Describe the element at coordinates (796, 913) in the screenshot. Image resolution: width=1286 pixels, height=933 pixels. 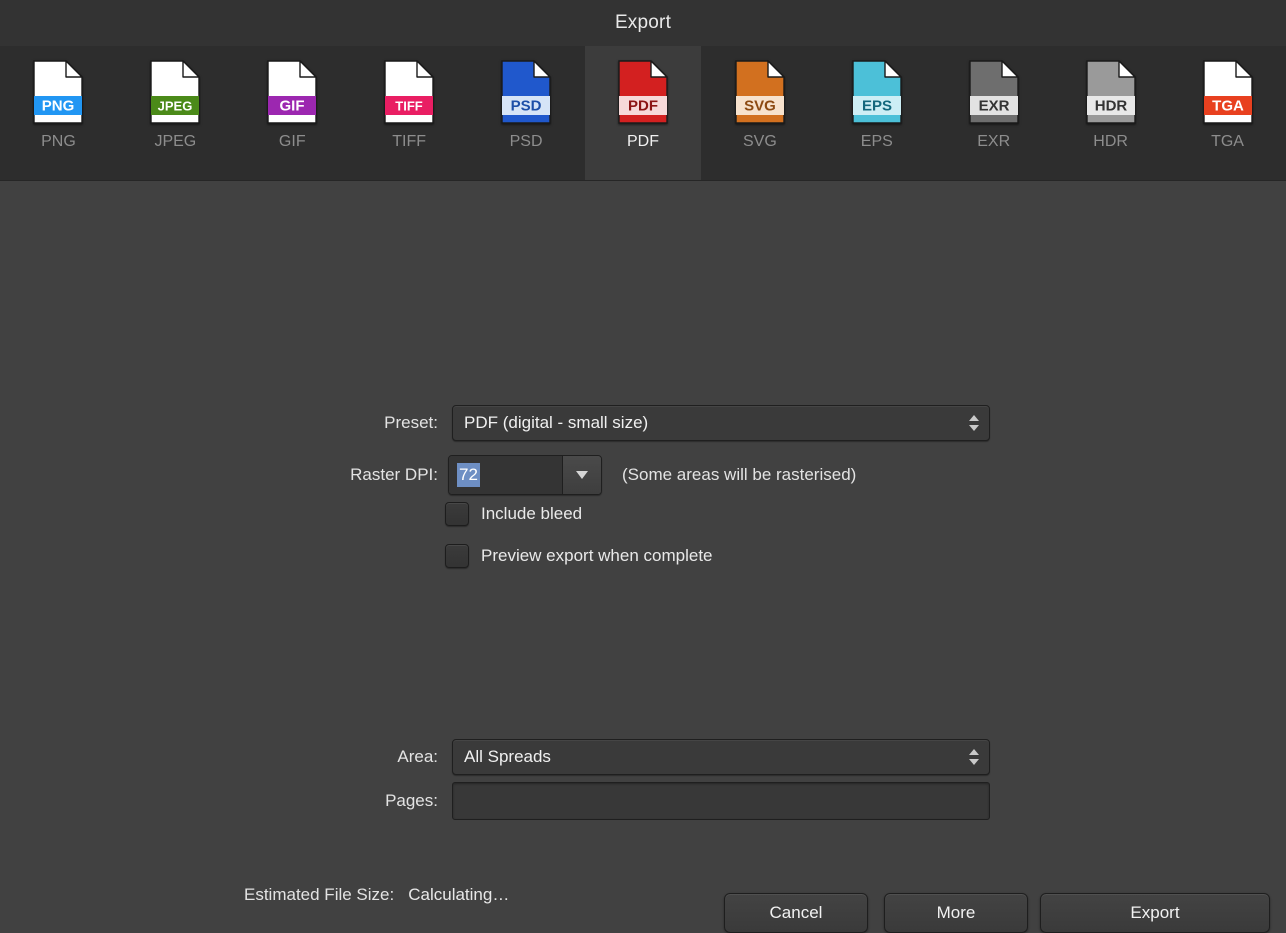
I see `cancel-button: Cancel` at that location.